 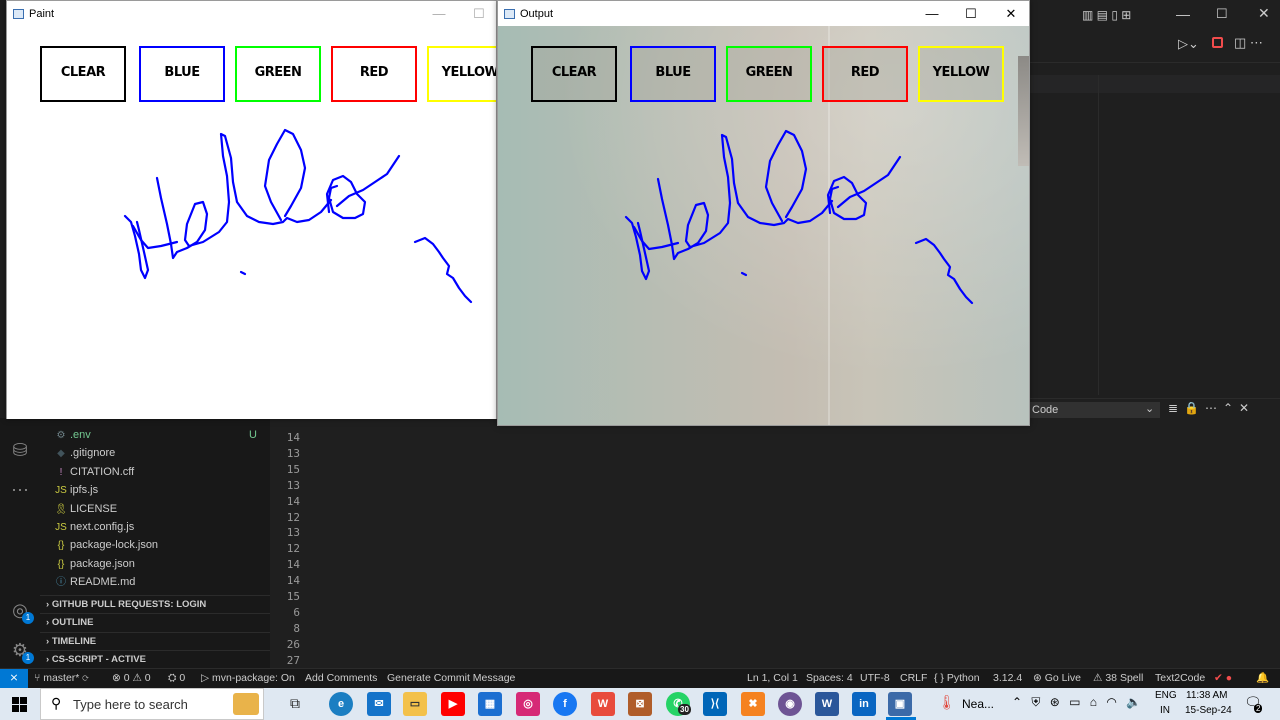 I want to click on word-icon: W, so click(x=827, y=704).